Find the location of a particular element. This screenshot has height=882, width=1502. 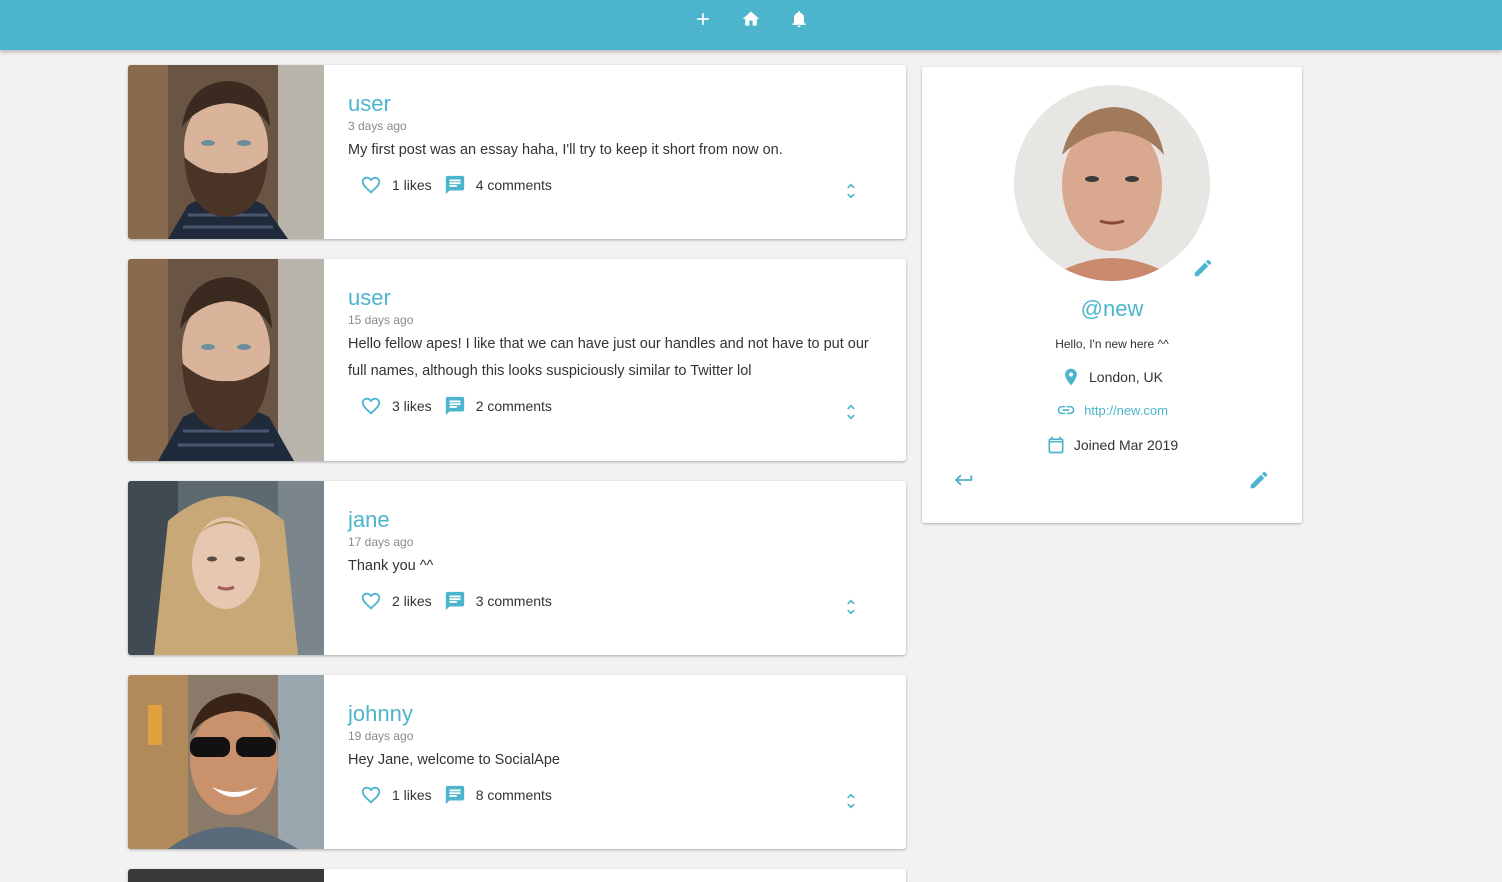

comments-button: 2 comments is located at coordinates (498, 406).